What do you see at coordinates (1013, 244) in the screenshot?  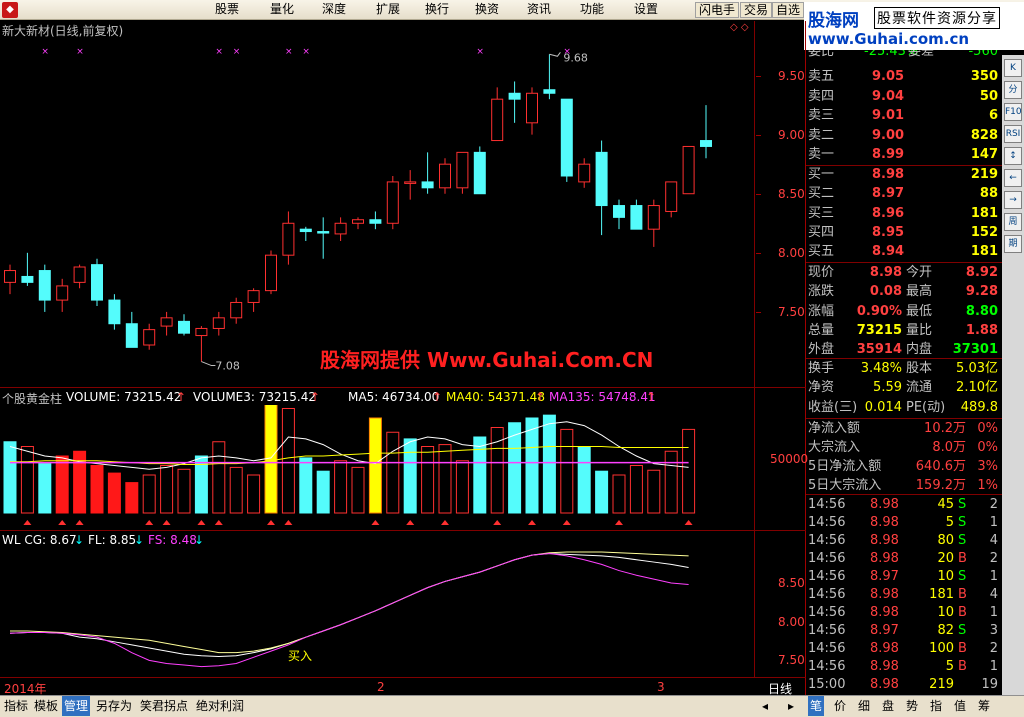 I see `tool-icon: 期` at bounding box center [1013, 244].